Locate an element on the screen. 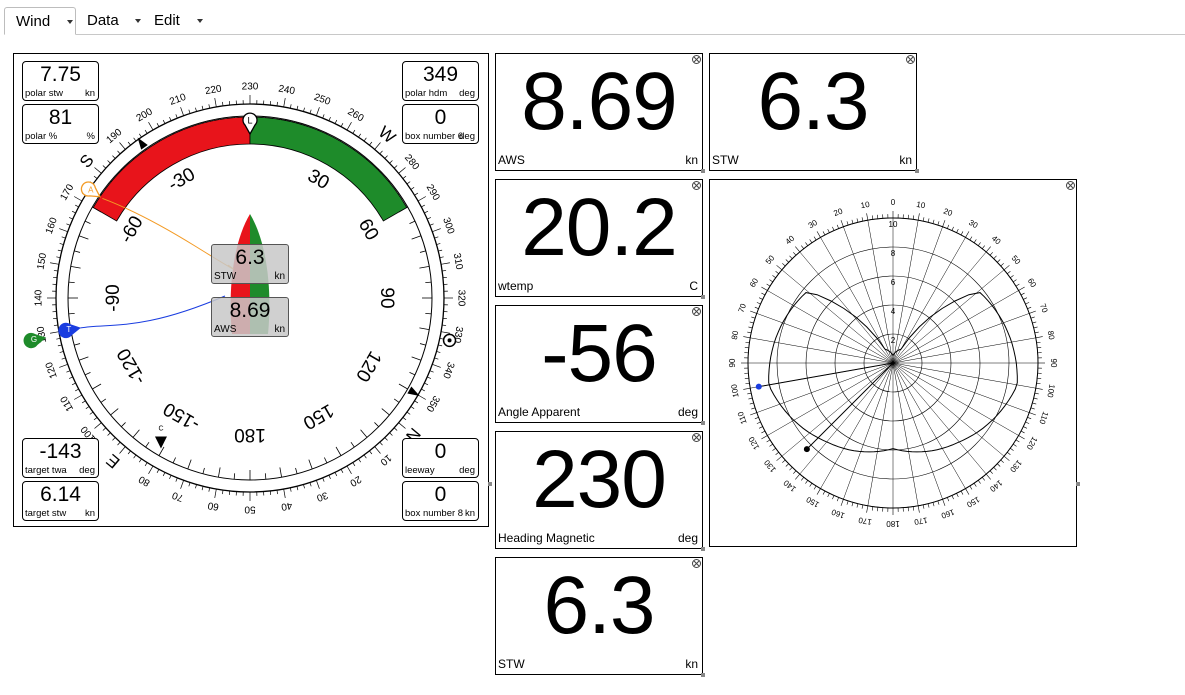 The image size is (1185, 695). tab-wind-label: Wind is located at coordinates (33, 21).